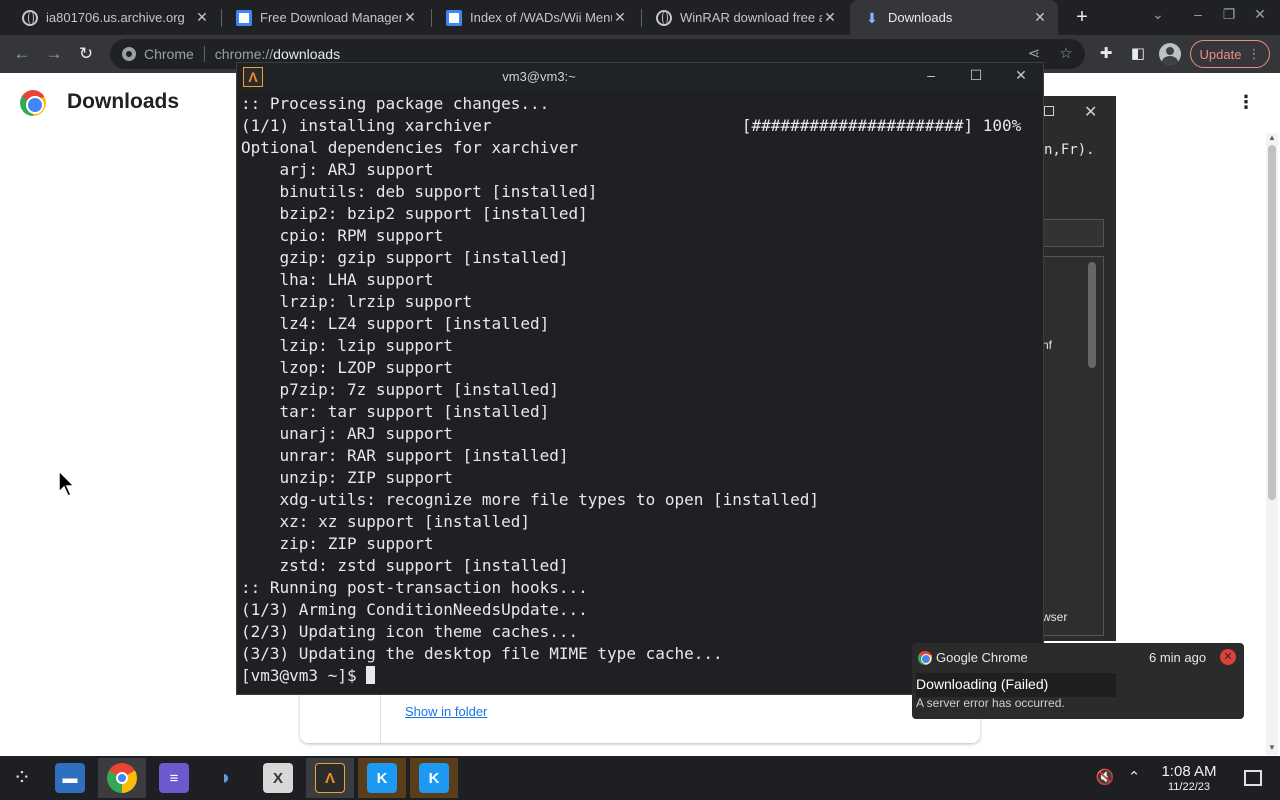 This screenshot has height=800, width=1280. Describe the element at coordinates (325, 17) in the screenshot. I see `tab-free-download-manager: Free Download Manager ✕` at that location.